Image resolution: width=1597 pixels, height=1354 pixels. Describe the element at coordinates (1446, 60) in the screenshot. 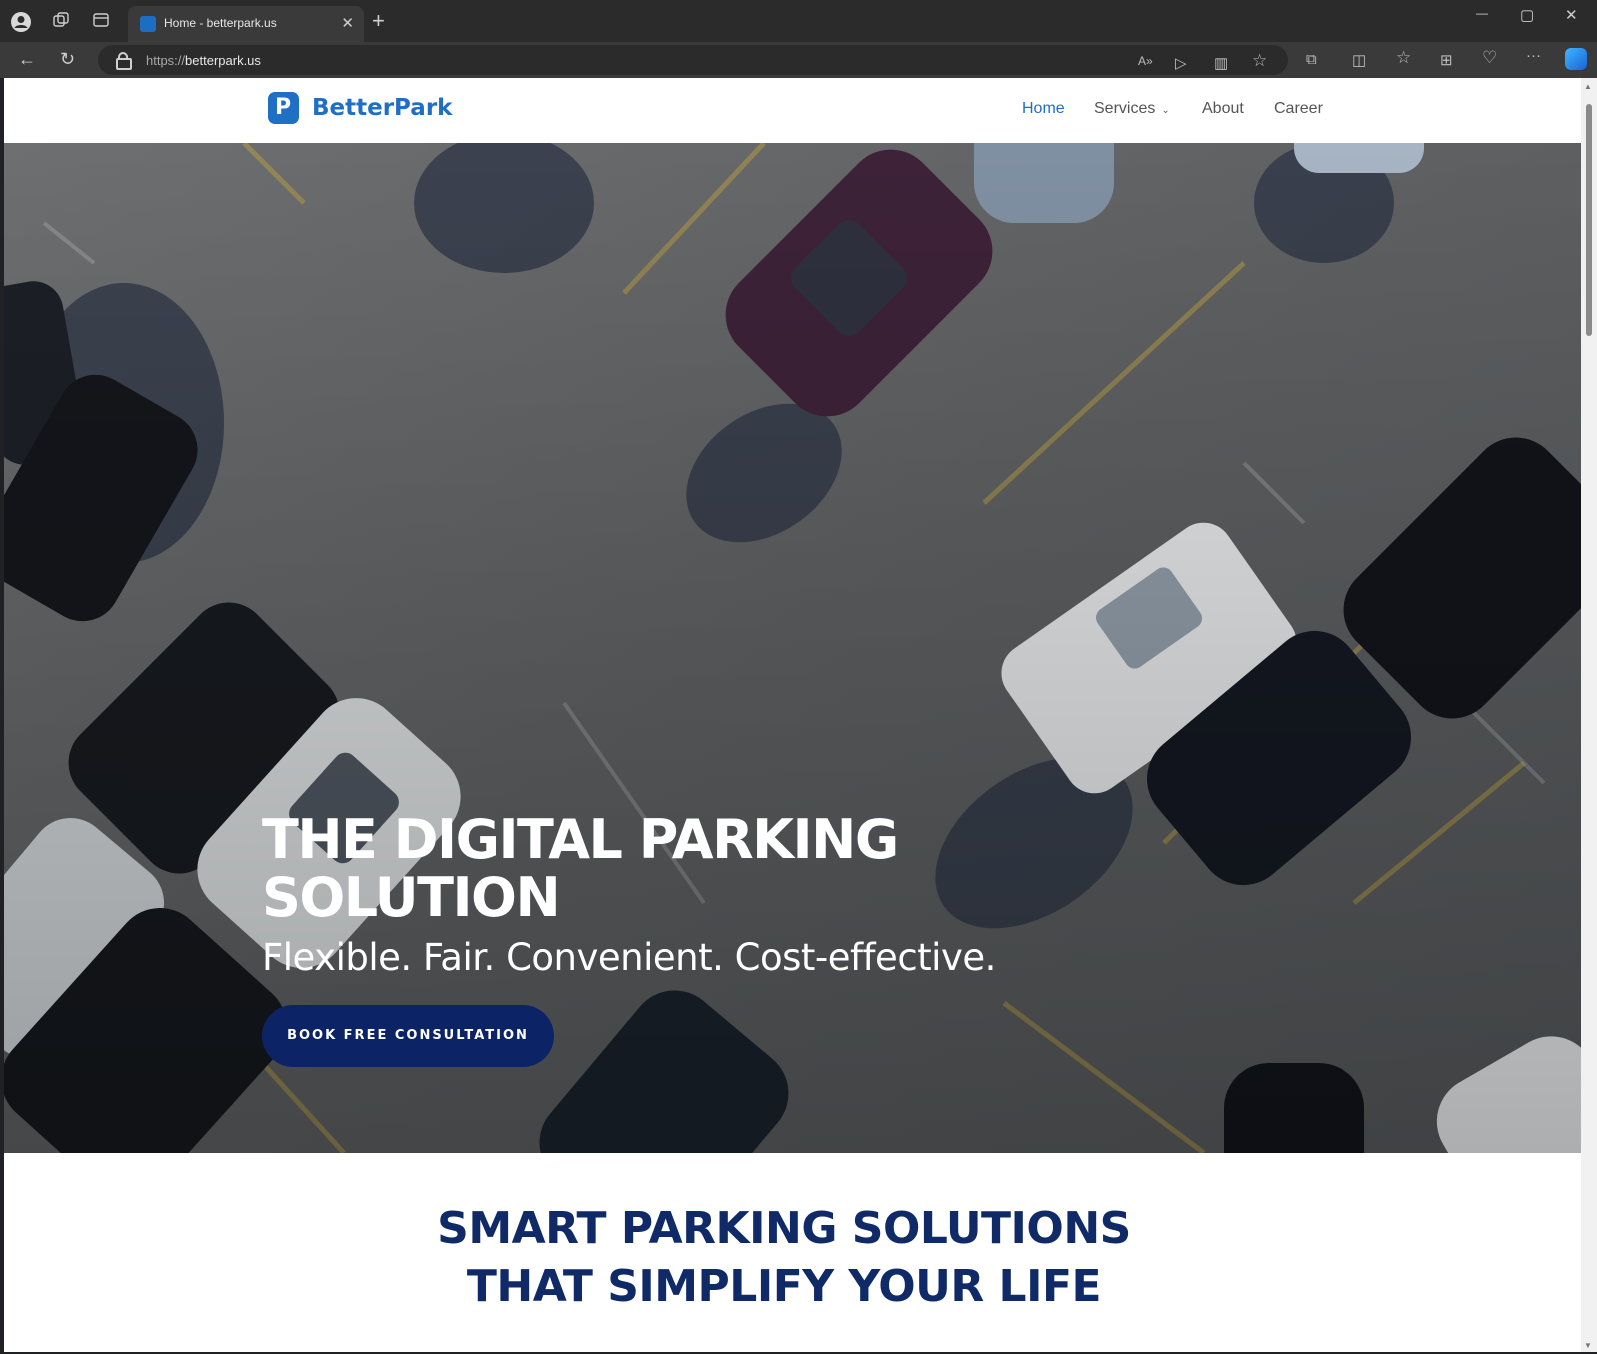

I see `collections-icon: ⊞` at that location.